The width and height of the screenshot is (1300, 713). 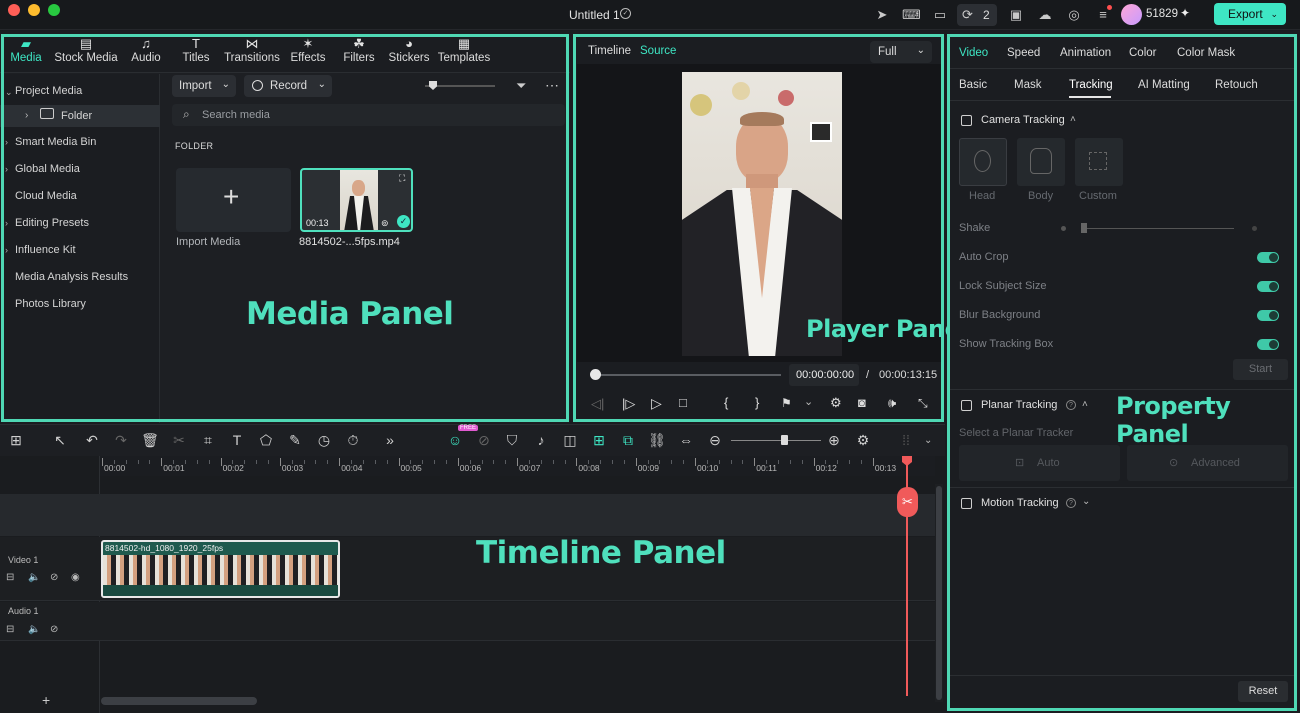 What do you see at coordinates (521, 86) in the screenshot?
I see `filter-icon: ⏷` at bounding box center [521, 86].